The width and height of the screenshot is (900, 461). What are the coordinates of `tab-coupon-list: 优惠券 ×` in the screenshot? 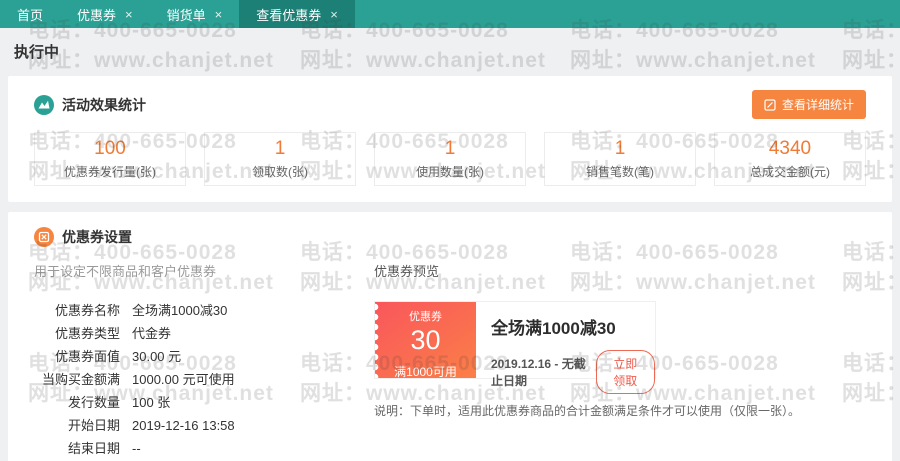 It's located at (105, 14).